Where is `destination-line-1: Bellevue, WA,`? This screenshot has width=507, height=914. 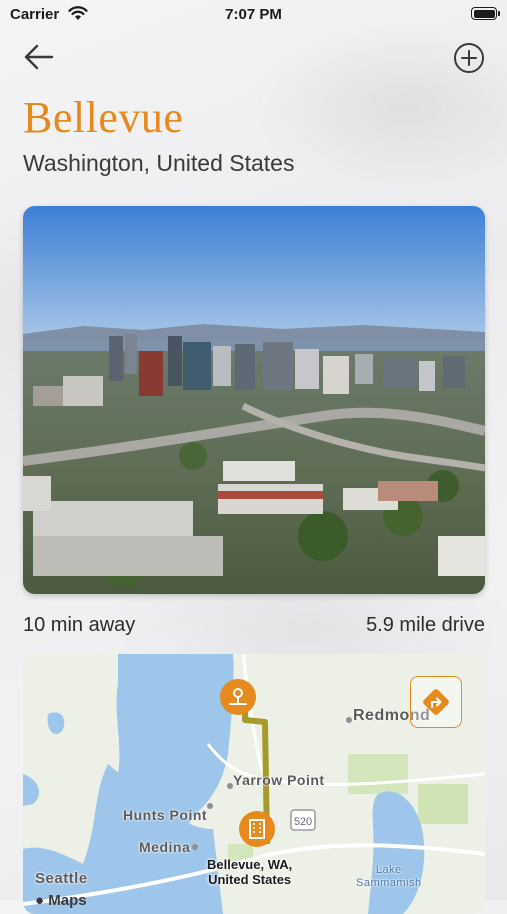
destination-line-1: Bellevue, WA, is located at coordinates (250, 864).